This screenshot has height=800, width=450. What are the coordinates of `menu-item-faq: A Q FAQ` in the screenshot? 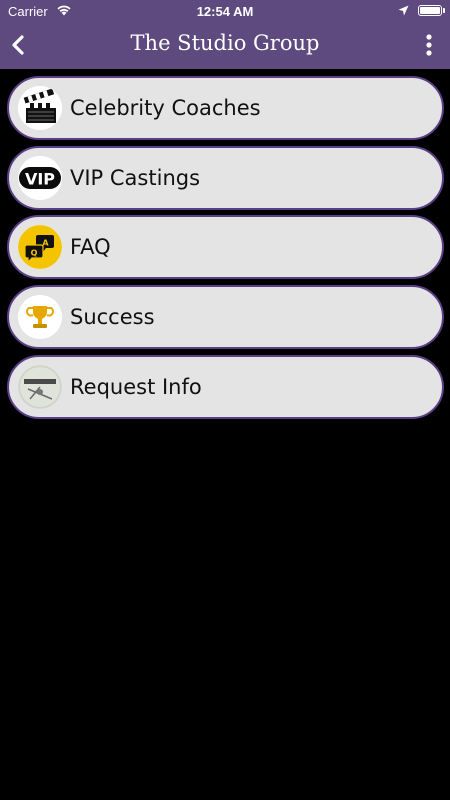 It's located at (225, 247).